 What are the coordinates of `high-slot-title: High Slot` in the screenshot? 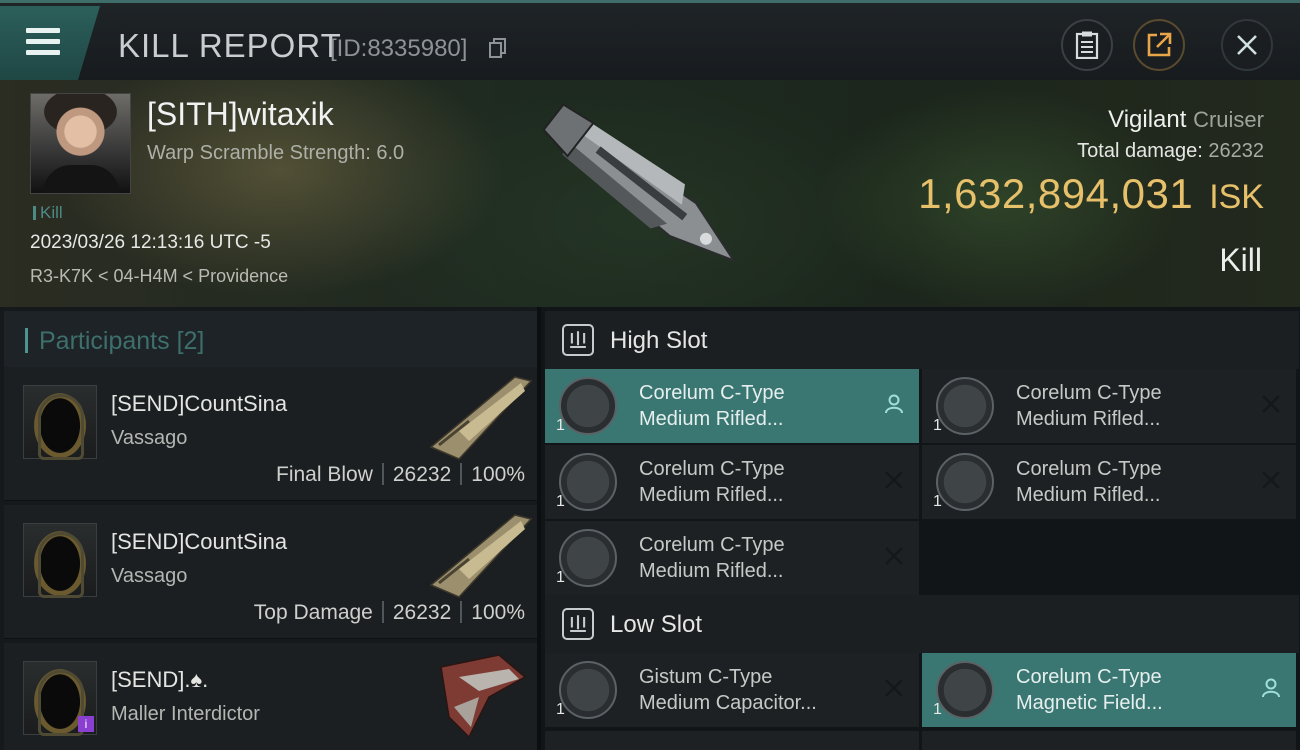 It's located at (659, 340).